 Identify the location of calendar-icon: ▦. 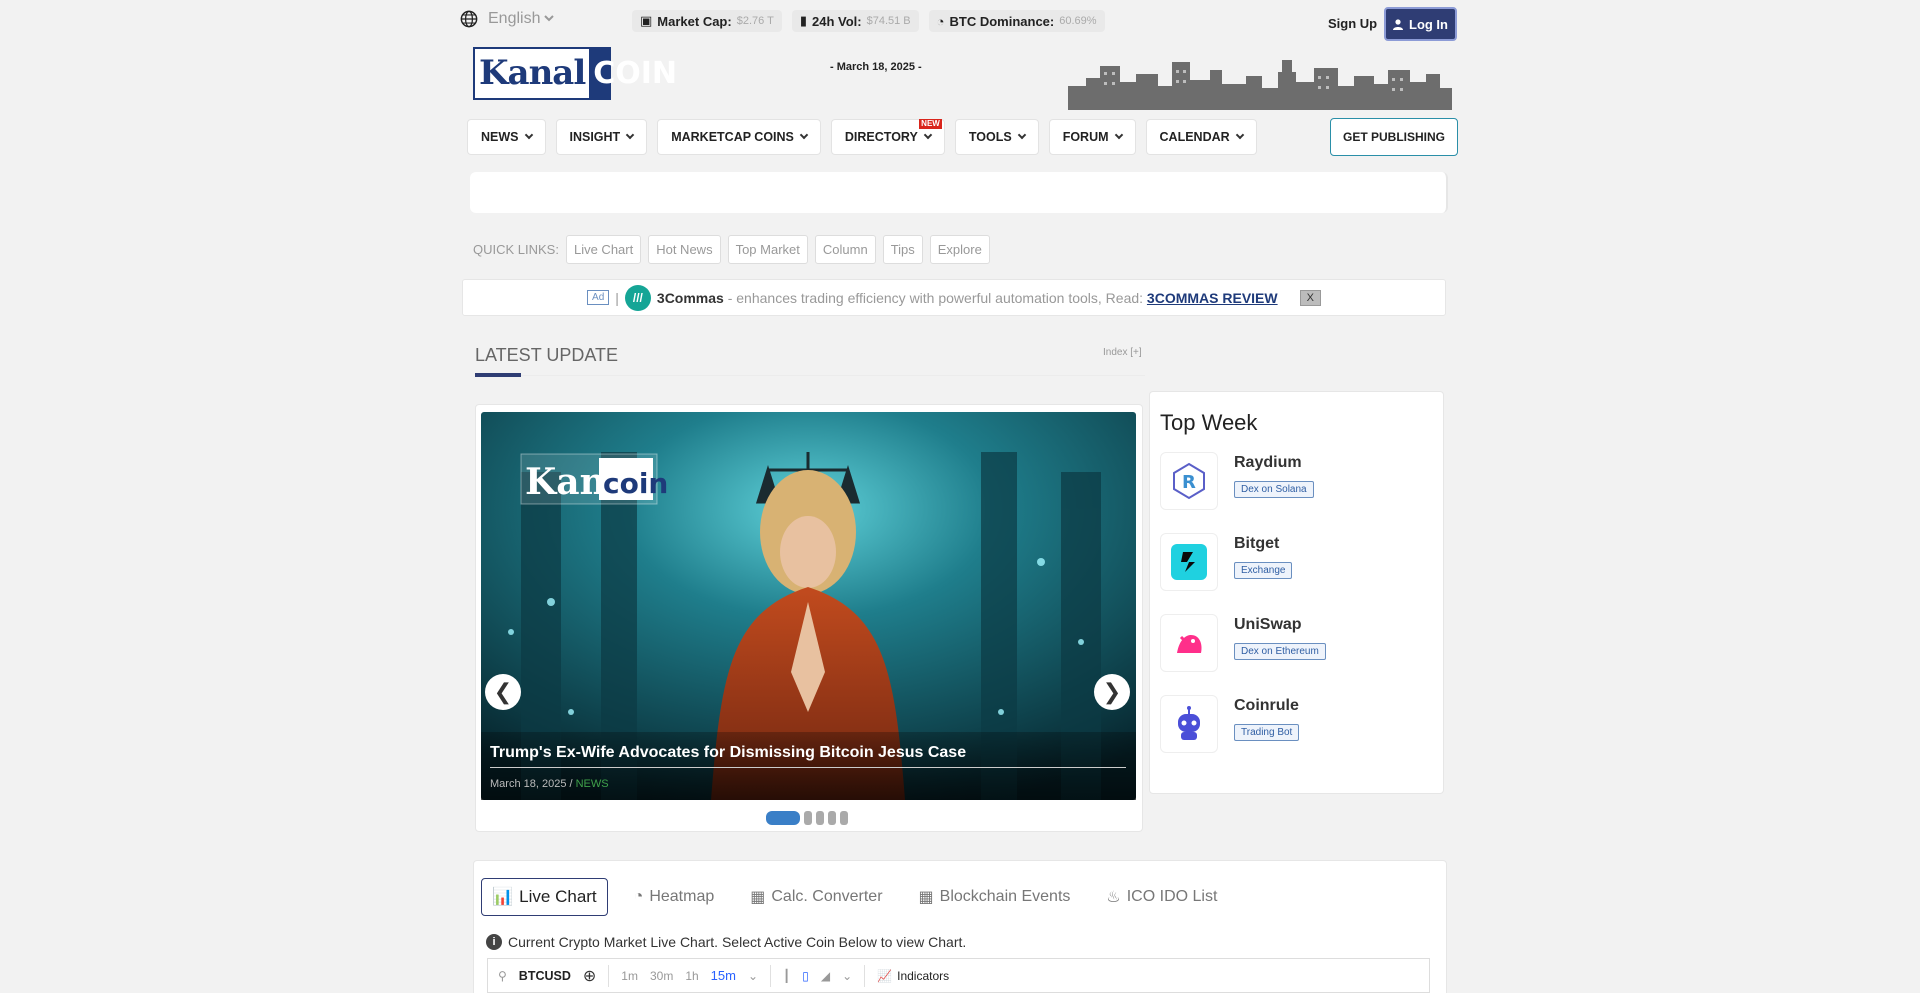
(926, 897).